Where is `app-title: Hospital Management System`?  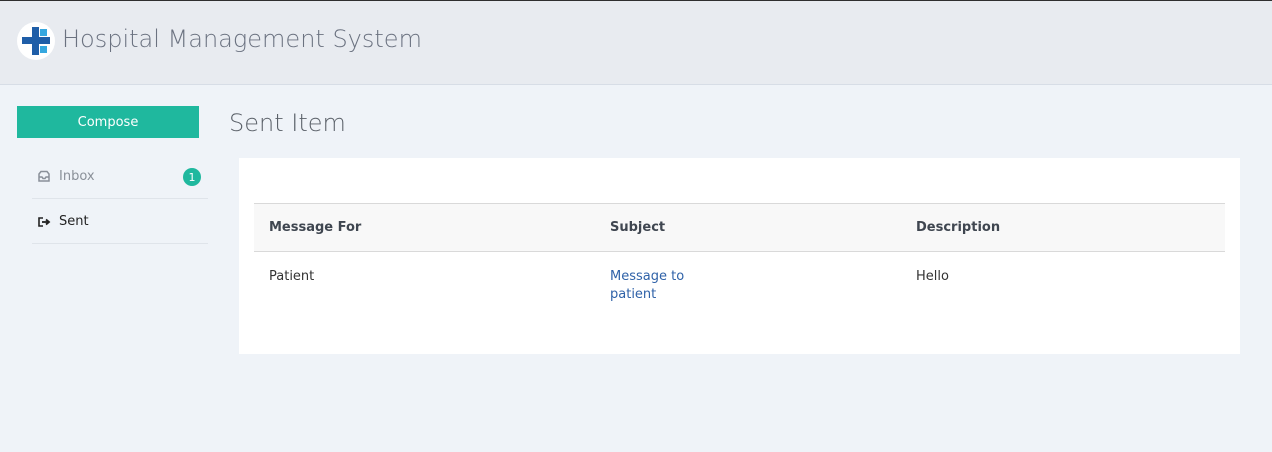
app-title: Hospital Management System is located at coordinates (242, 39).